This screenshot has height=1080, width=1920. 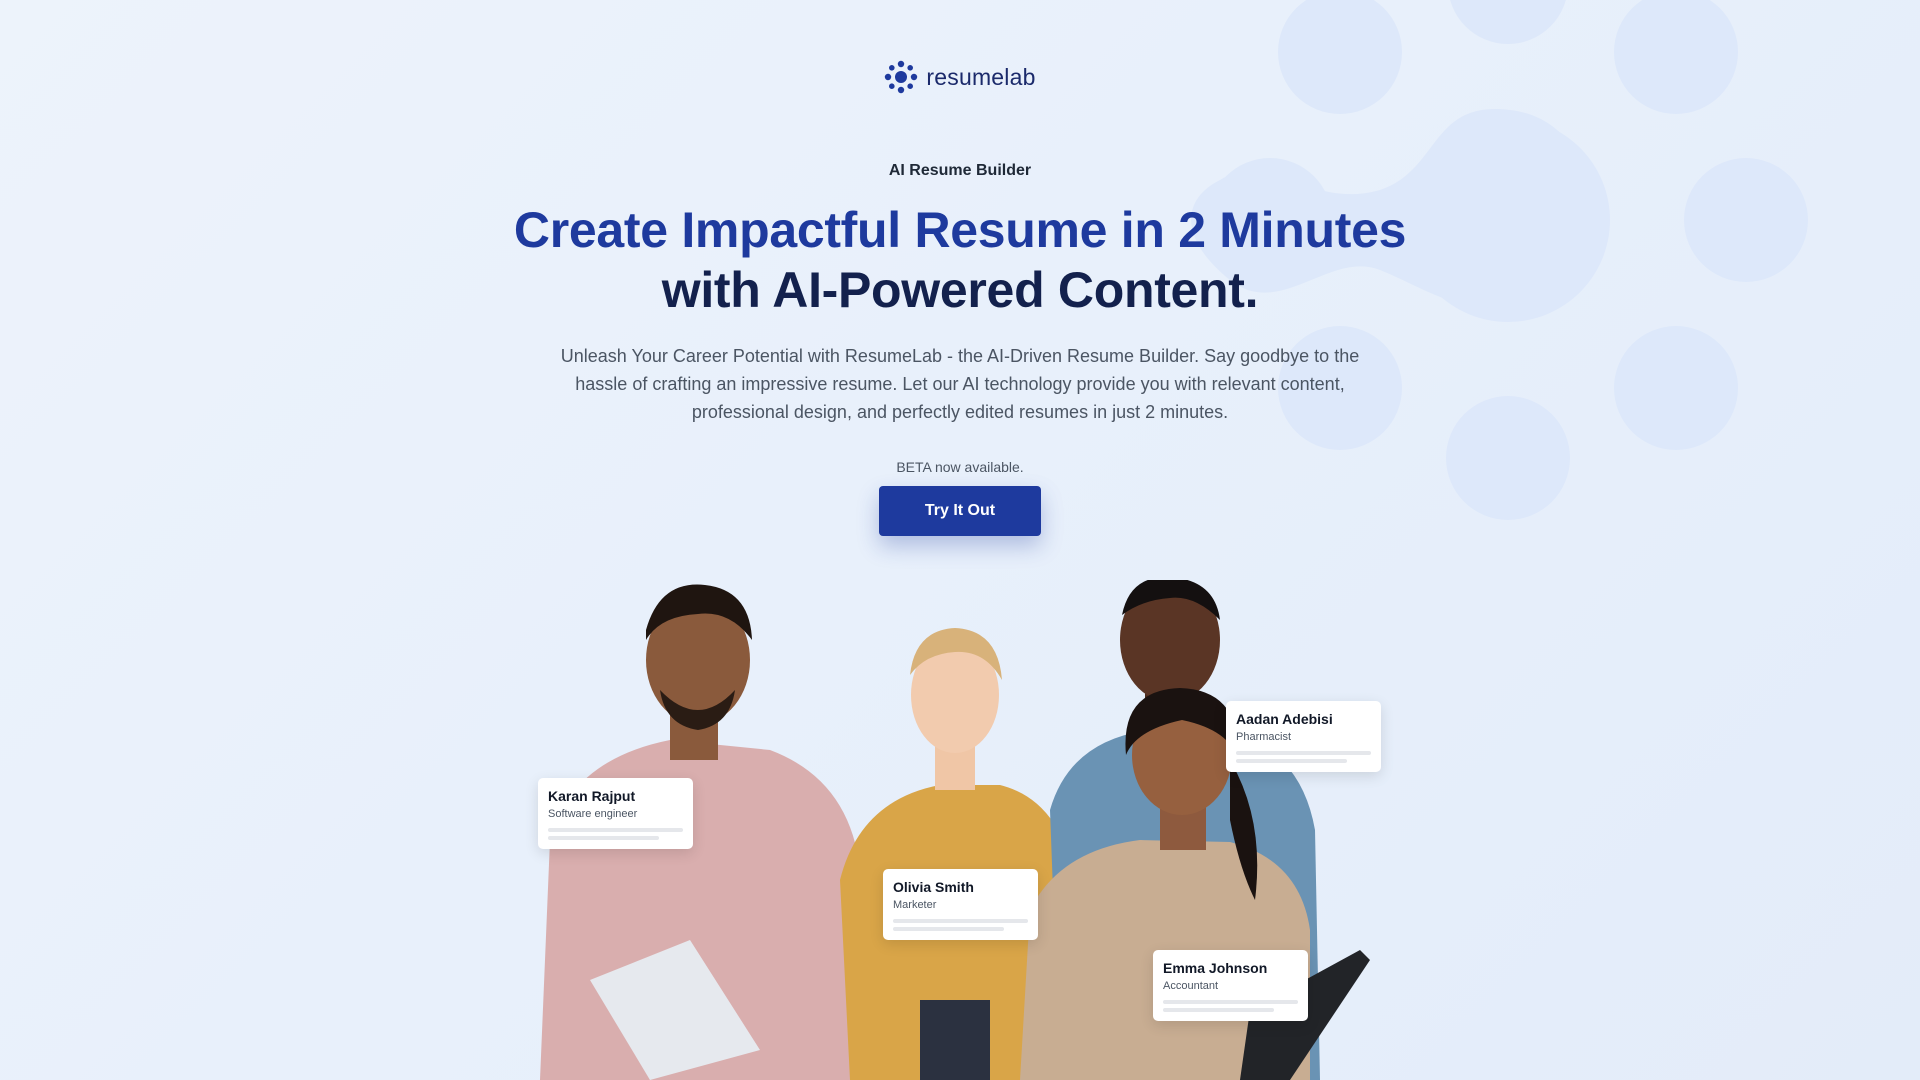 What do you see at coordinates (981, 76) in the screenshot?
I see `brand-name: resumelab` at bounding box center [981, 76].